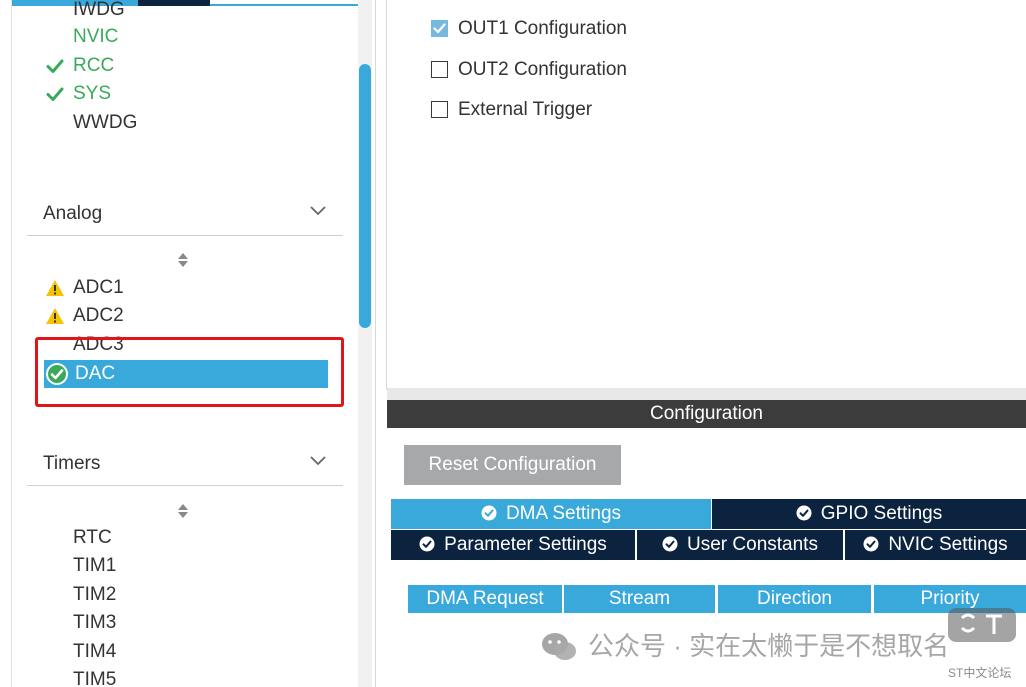 The width and height of the screenshot is (1026, 687). Describe the element at coordinates (525, 109) in the screenshot. I see `option-label: External Trigger` at that location.